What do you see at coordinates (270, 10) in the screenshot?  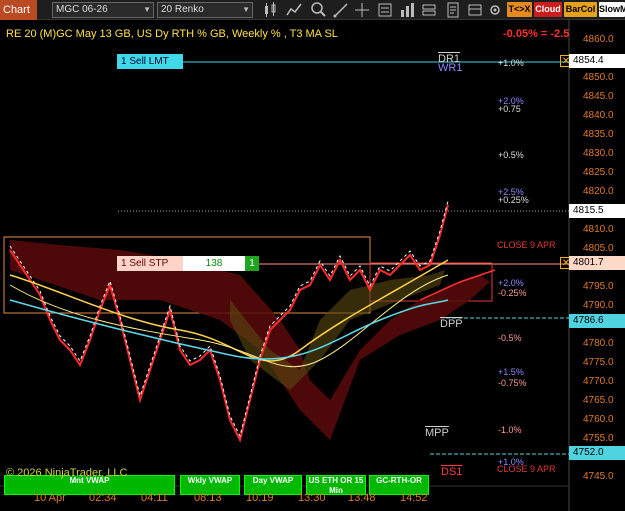 I see `candlestick-icon` at bounding box center [270, 10].